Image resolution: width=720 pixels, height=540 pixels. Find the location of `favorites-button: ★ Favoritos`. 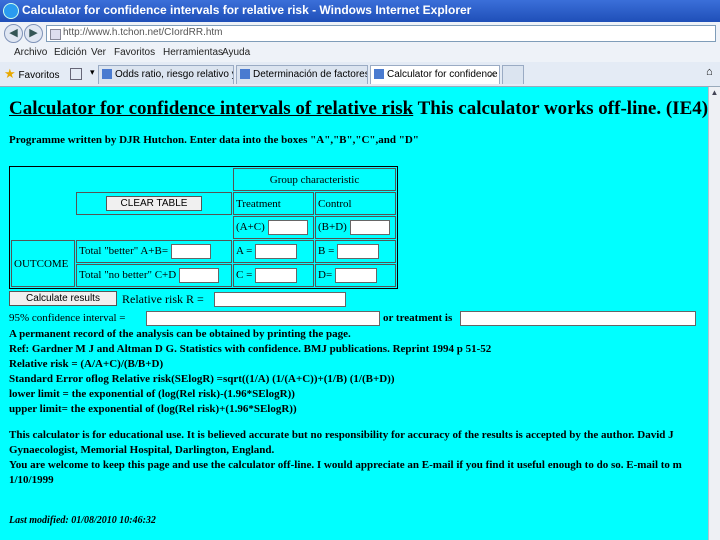

favorites-button: ★ Favoritos is located at coordinates (32, 74).